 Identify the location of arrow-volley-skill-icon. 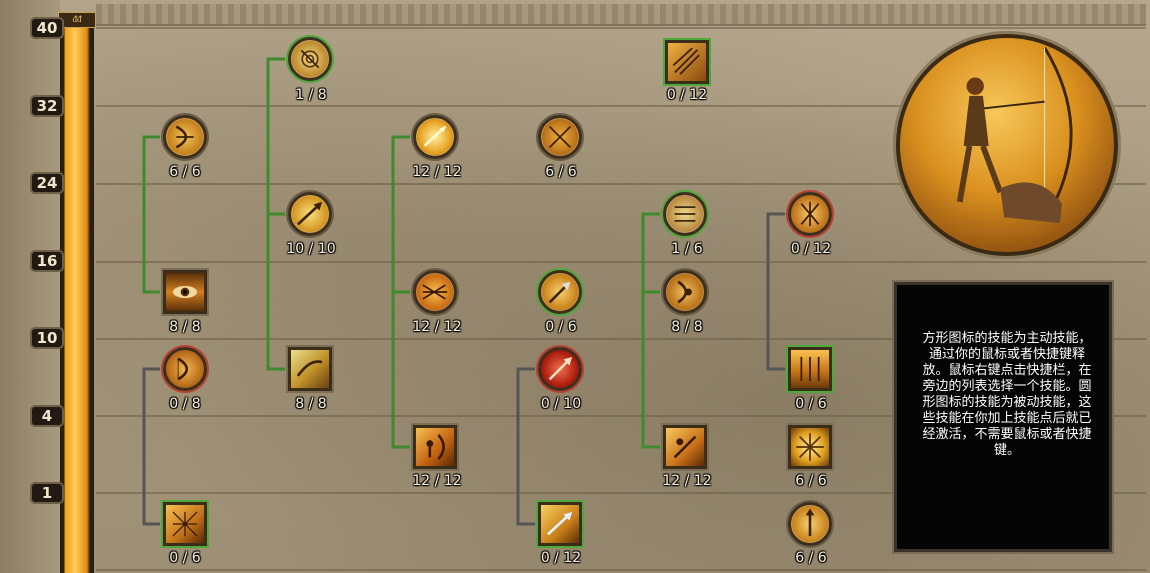
(687, 62).